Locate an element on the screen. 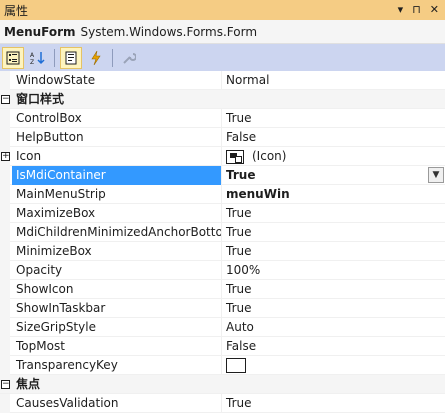 The width and height of the screenshot is (445, 417). close-icon: ✕ is located at coordinates (434, 10).